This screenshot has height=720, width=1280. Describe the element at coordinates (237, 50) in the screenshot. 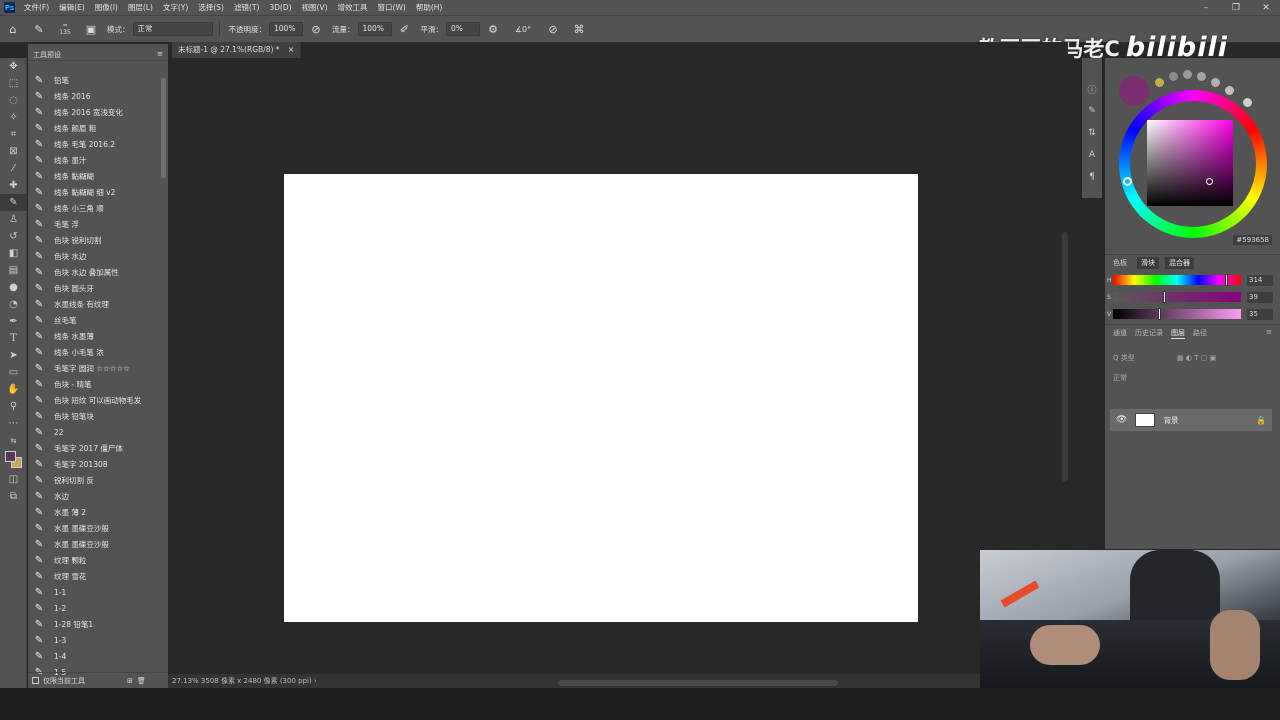

I see `document-tab: 未标题-1 @ 27.1%(RGB/8) * ×` at that location.